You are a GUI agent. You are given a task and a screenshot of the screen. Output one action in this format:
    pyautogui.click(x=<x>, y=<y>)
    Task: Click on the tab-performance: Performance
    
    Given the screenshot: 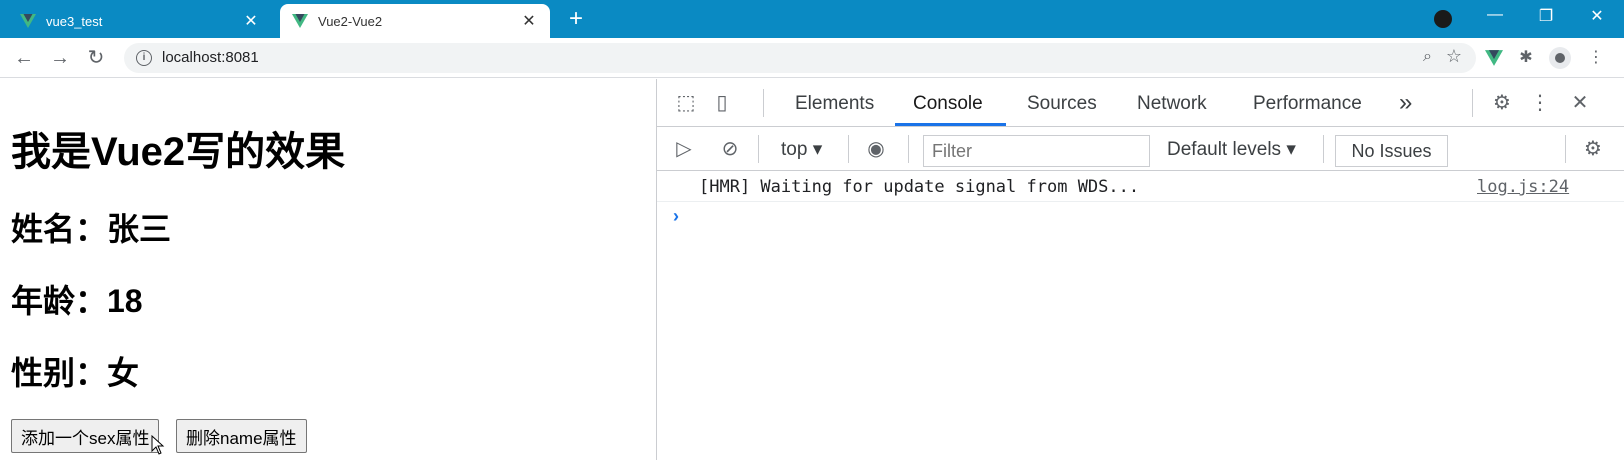 What is the action you would take?
    pyautogui.click(x=1307, y=104)
    